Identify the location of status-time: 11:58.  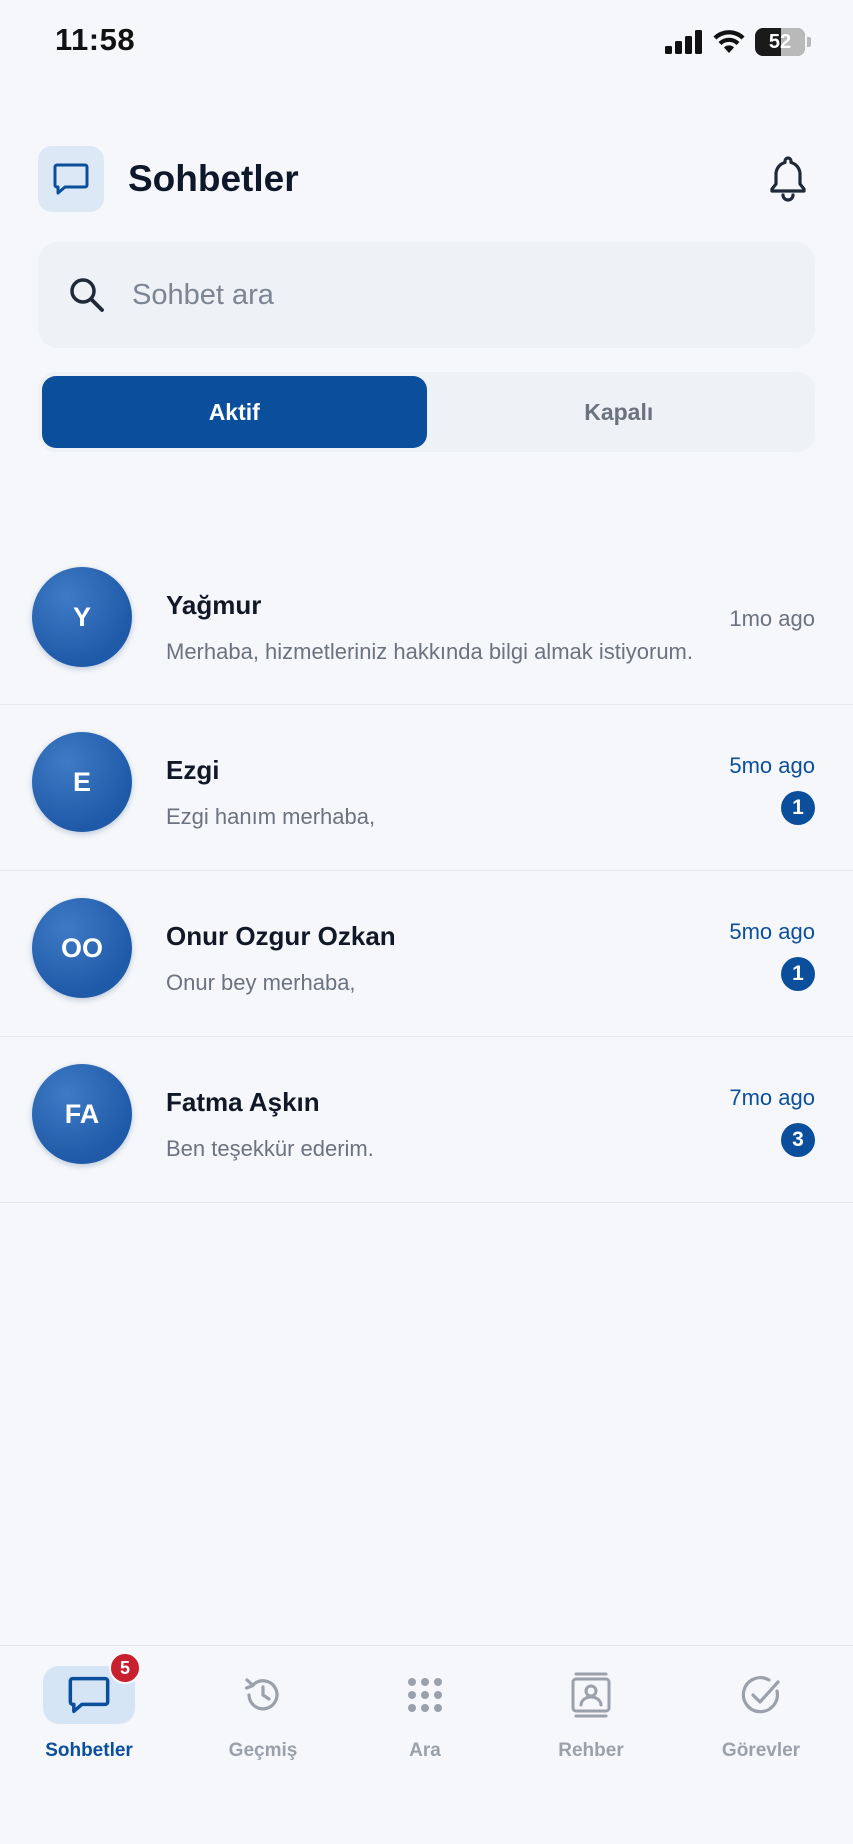
(95, 39).